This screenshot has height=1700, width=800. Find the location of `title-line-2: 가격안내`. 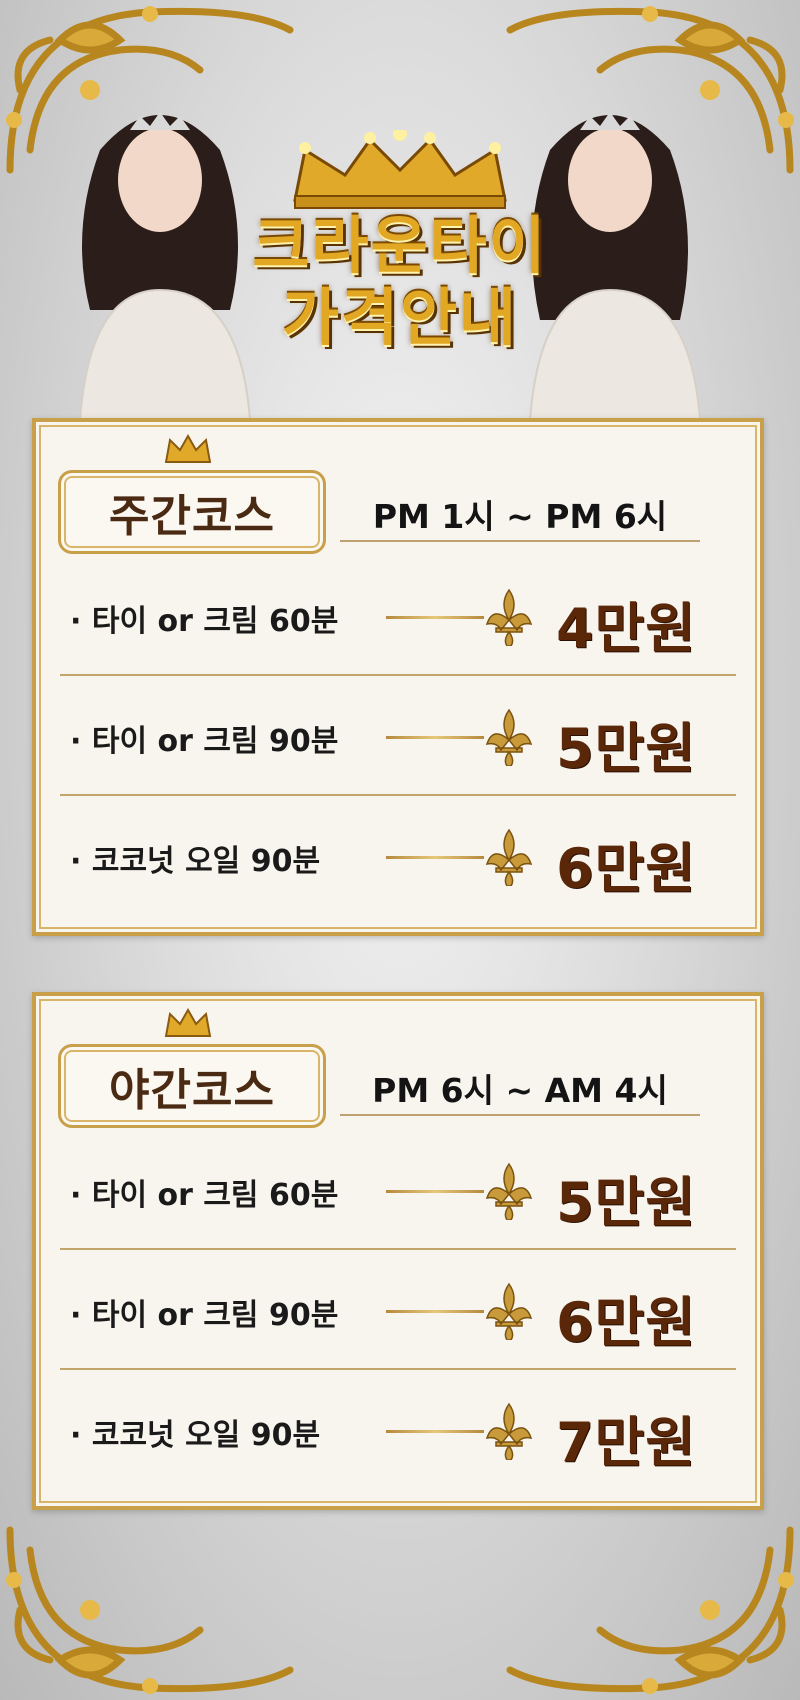

title-line-2: 가격안내 is located at coordinates (400, 317).